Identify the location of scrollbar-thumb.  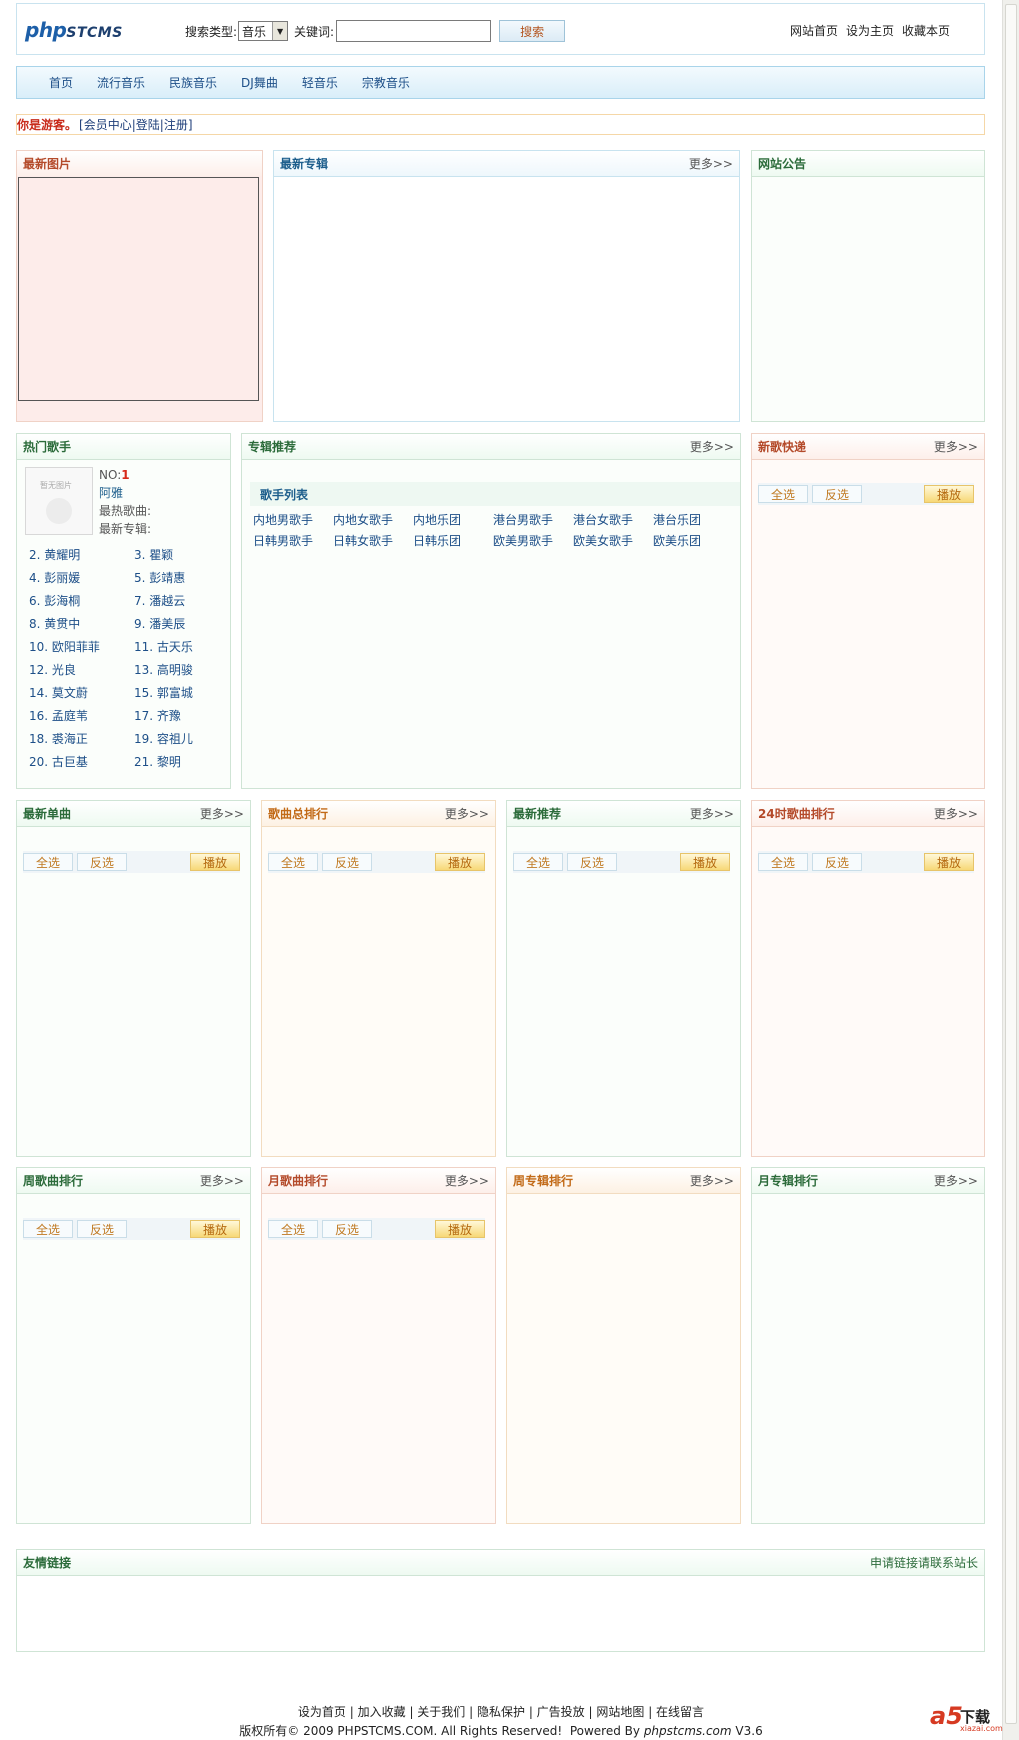
(1011, 864).